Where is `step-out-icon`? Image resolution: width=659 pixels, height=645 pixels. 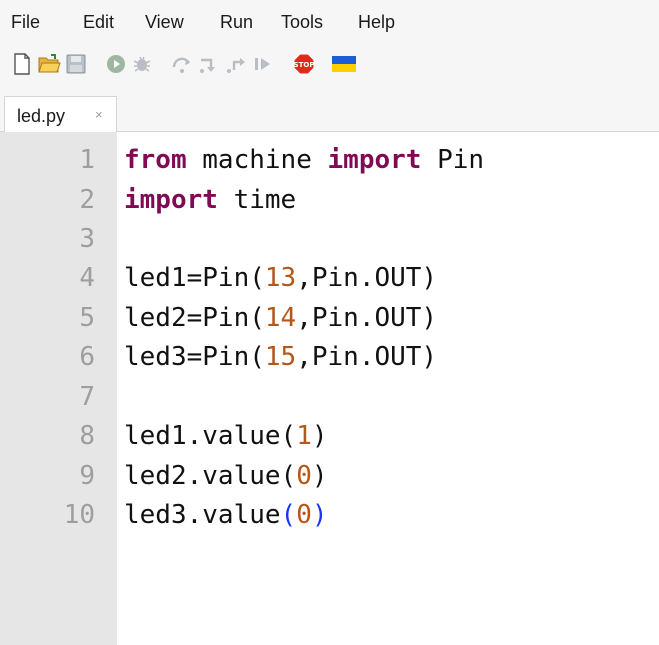 step-out-icon is located at coordinates (236, 65).